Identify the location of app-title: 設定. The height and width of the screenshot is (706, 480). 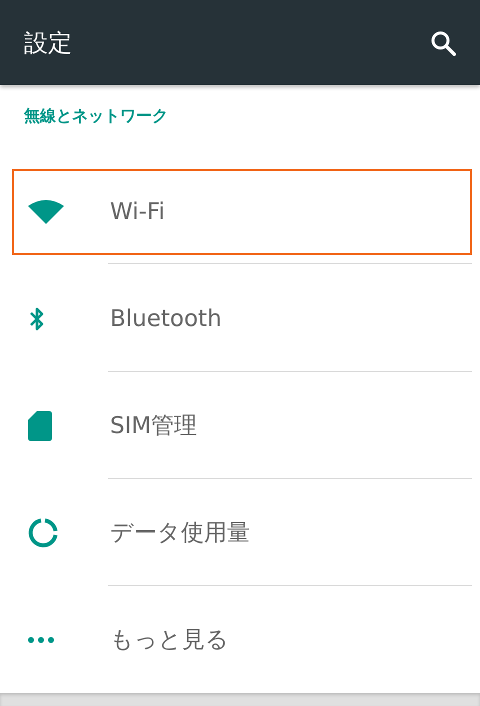
(48, 43).